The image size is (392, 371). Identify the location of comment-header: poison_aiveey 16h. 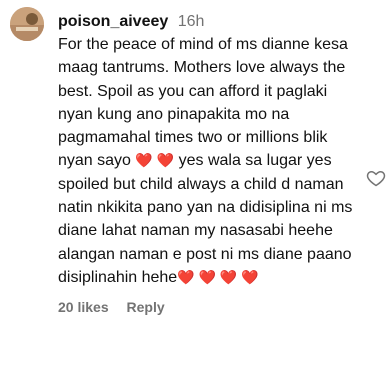
(208, 22).